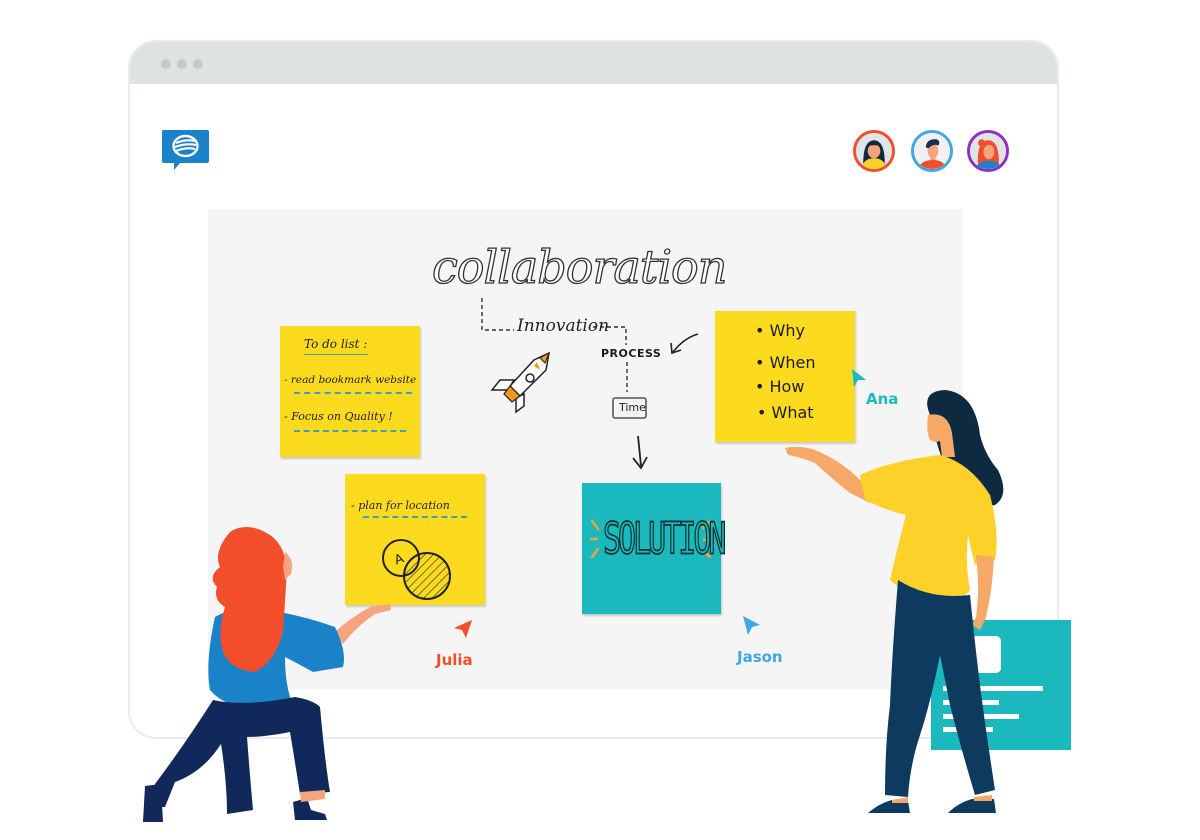 The height and width of the screenshot is (840, 1200). I want to click on cursor-label-jason: Jason, so click(760, 657).